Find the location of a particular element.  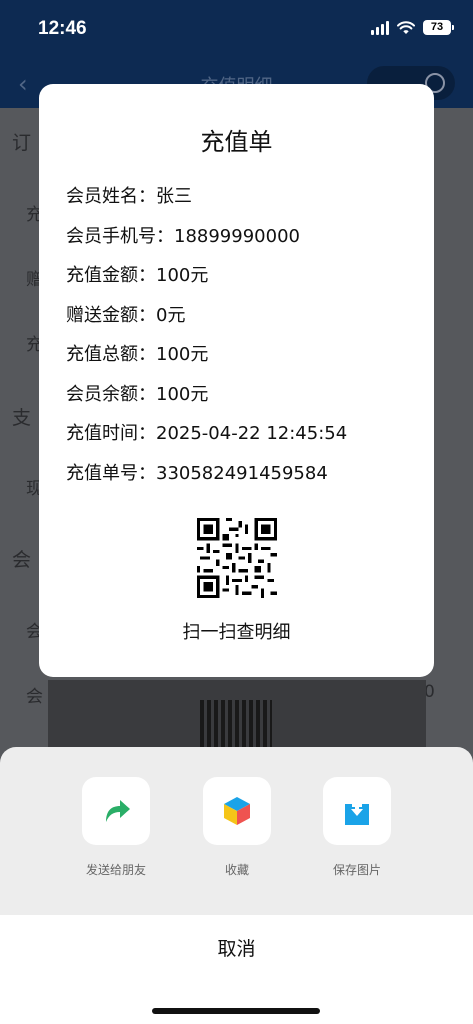

share-arrow-icon is located at coordinates (118, 811).